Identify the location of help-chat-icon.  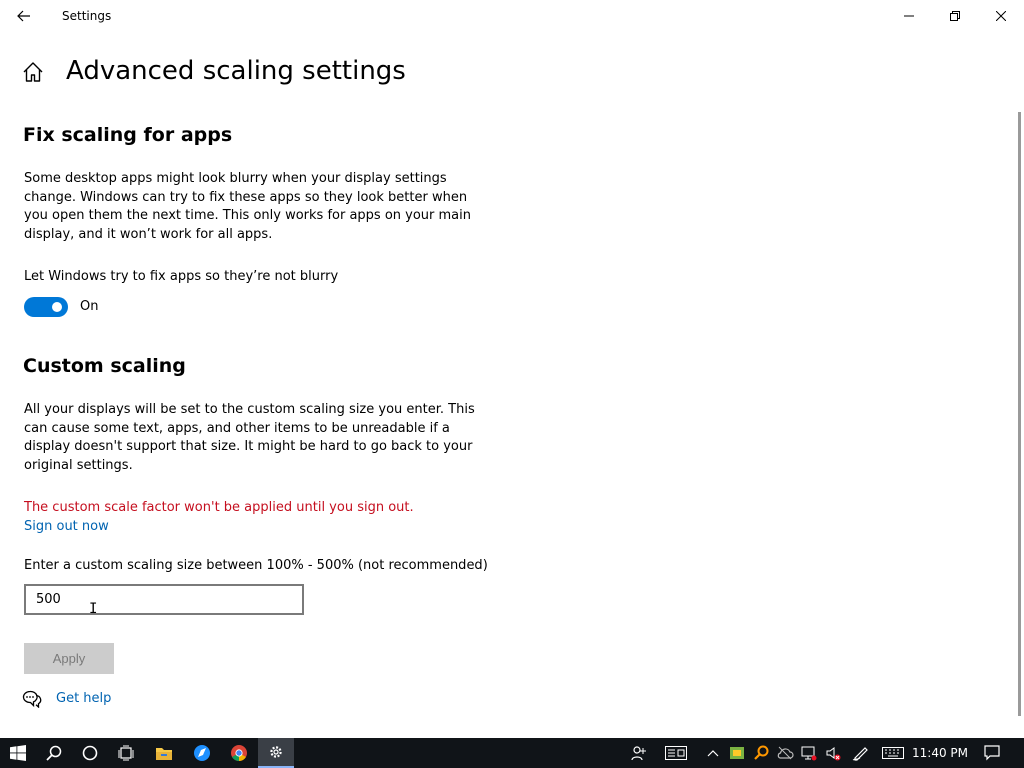
(32, 699).